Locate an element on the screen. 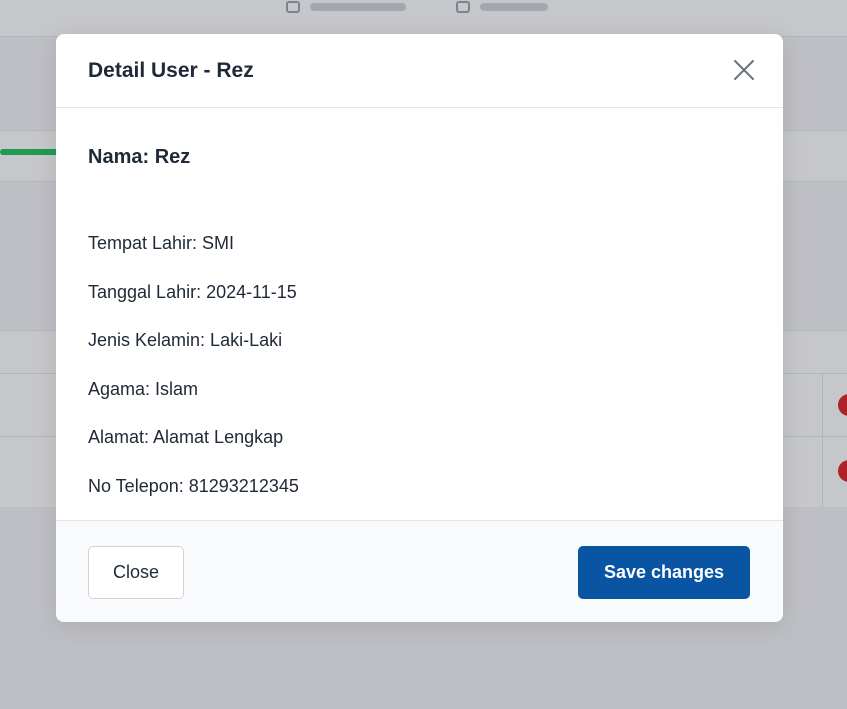 The height and width of the screenshot is (709, 847). save-changes-button: Save changes is located at coordinates (664, 572).